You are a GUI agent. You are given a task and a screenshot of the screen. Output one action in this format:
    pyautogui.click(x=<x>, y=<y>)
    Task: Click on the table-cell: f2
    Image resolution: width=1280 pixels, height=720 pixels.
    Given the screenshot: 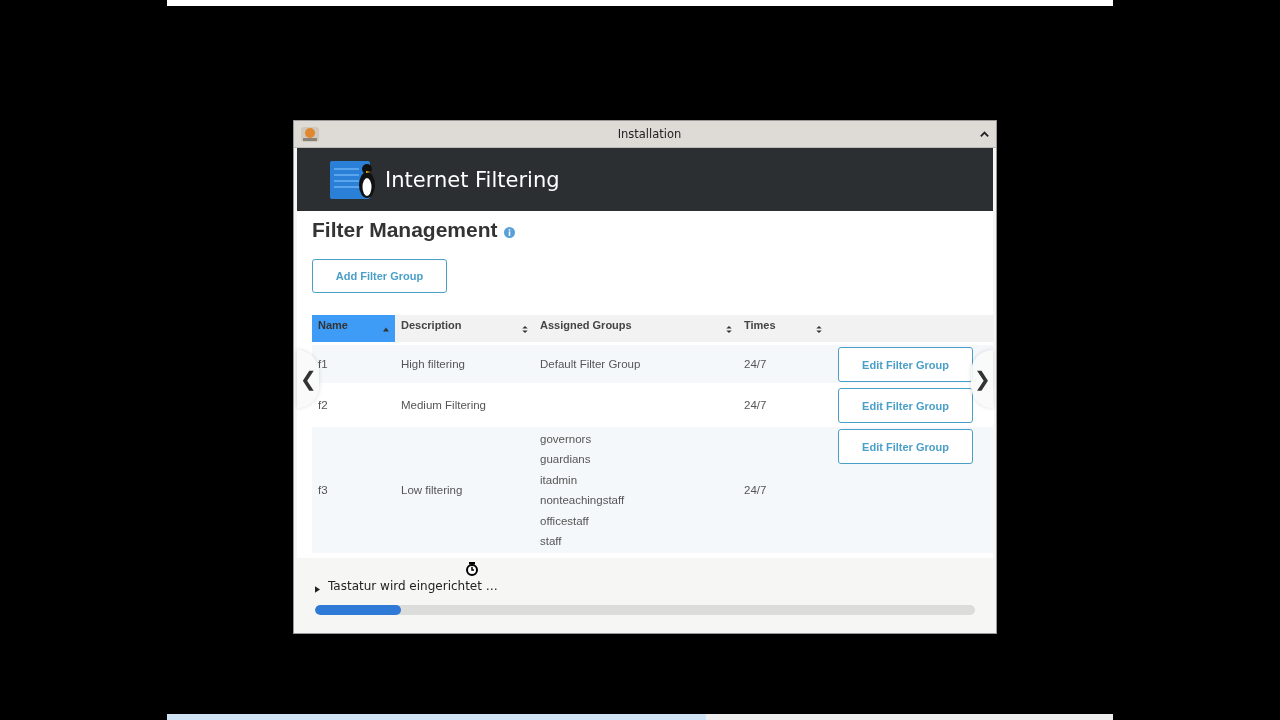 What is the action you would take?
    pyautogui.click(x=323, y=405)
    